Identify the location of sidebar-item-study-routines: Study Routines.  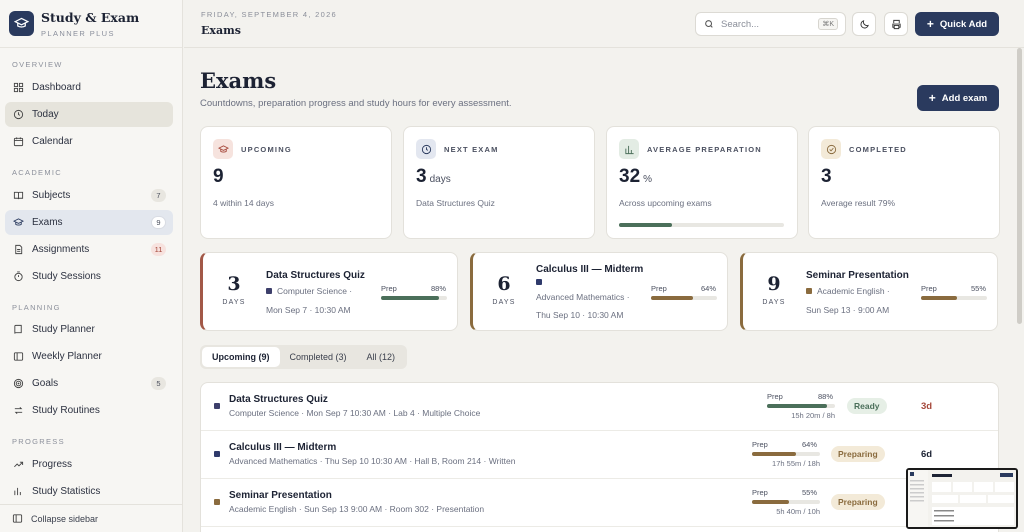
(89, 410).